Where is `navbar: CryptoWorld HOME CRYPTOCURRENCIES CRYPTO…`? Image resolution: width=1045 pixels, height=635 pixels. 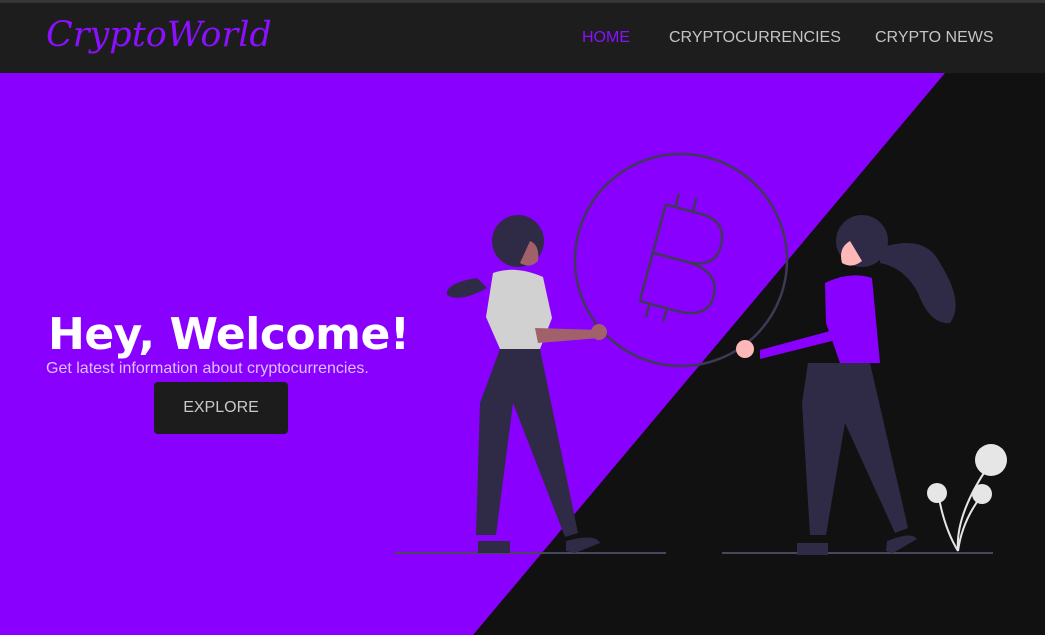
navbar: CryptoWorld HOME CRYPTOCURRENCIES CRYPTO… is located at coordinates (522, 38).